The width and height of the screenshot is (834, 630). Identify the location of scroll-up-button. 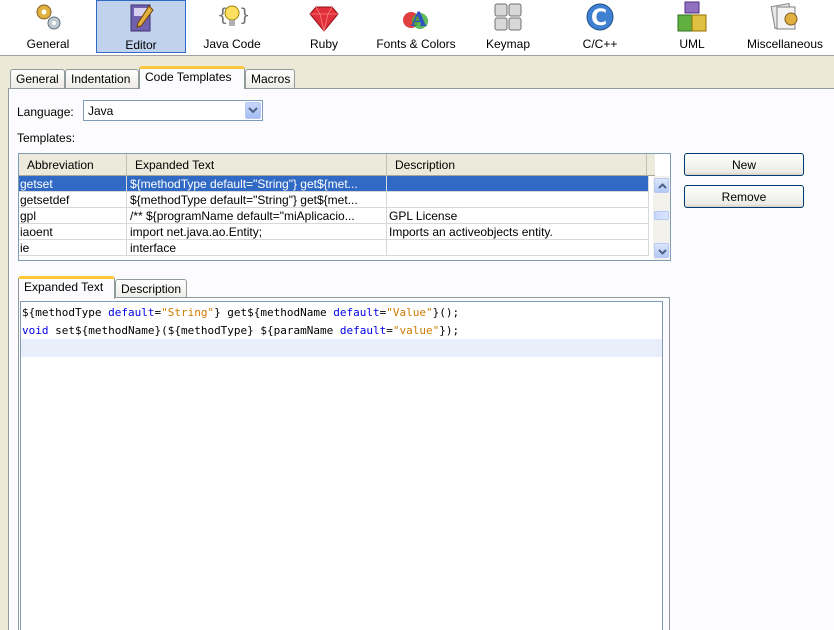
(661, 185).